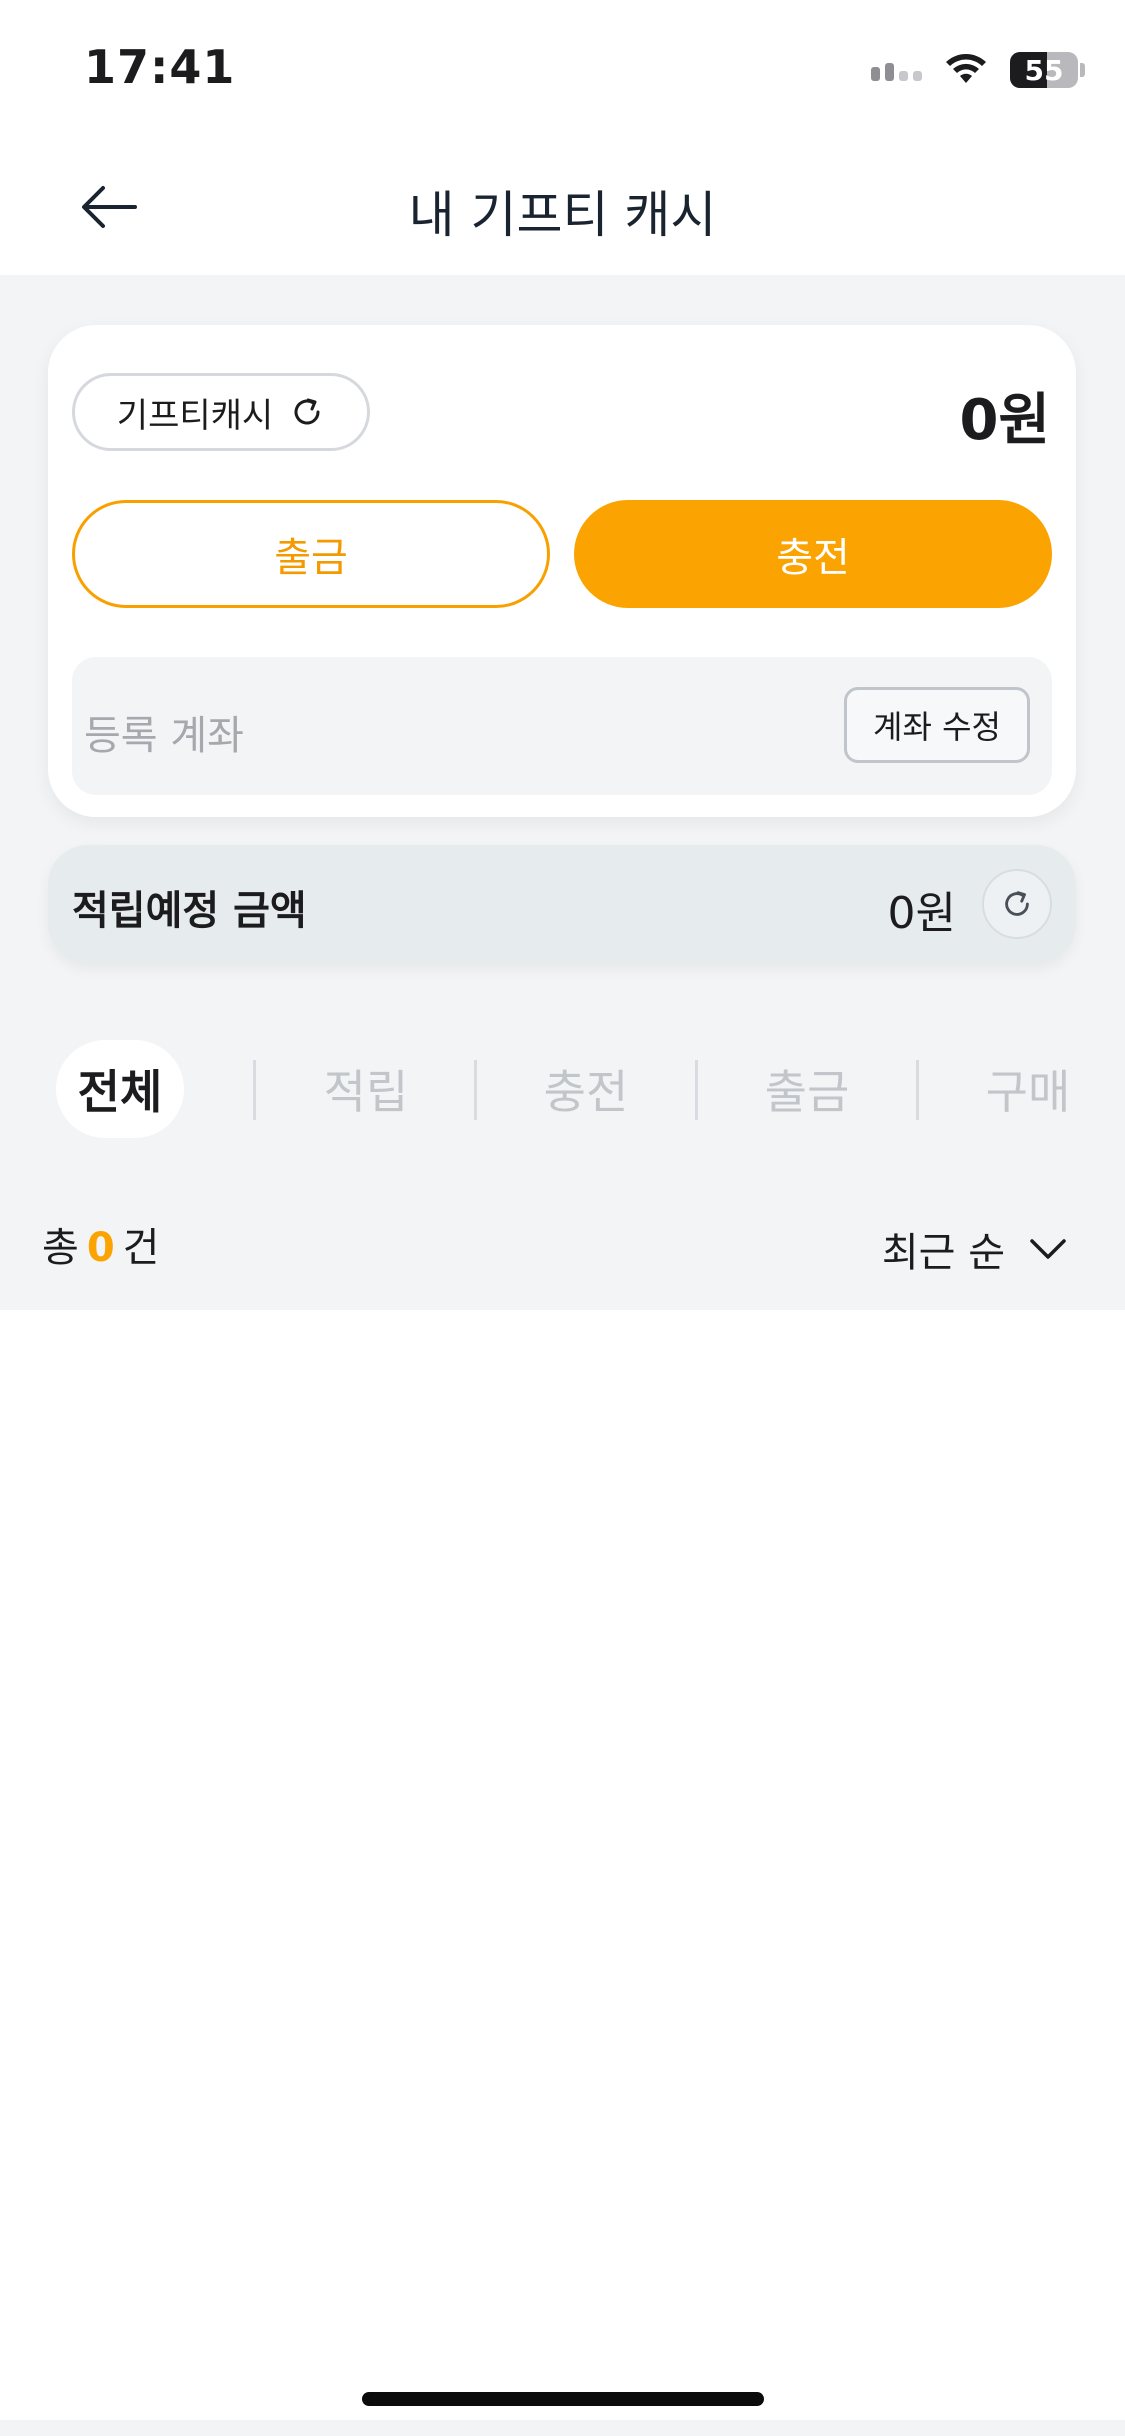 This screenshot has width=1125, height=2436. Describe the element at coordinates (966, 68) in the screenshot. I see `wifi-icon` at that location.